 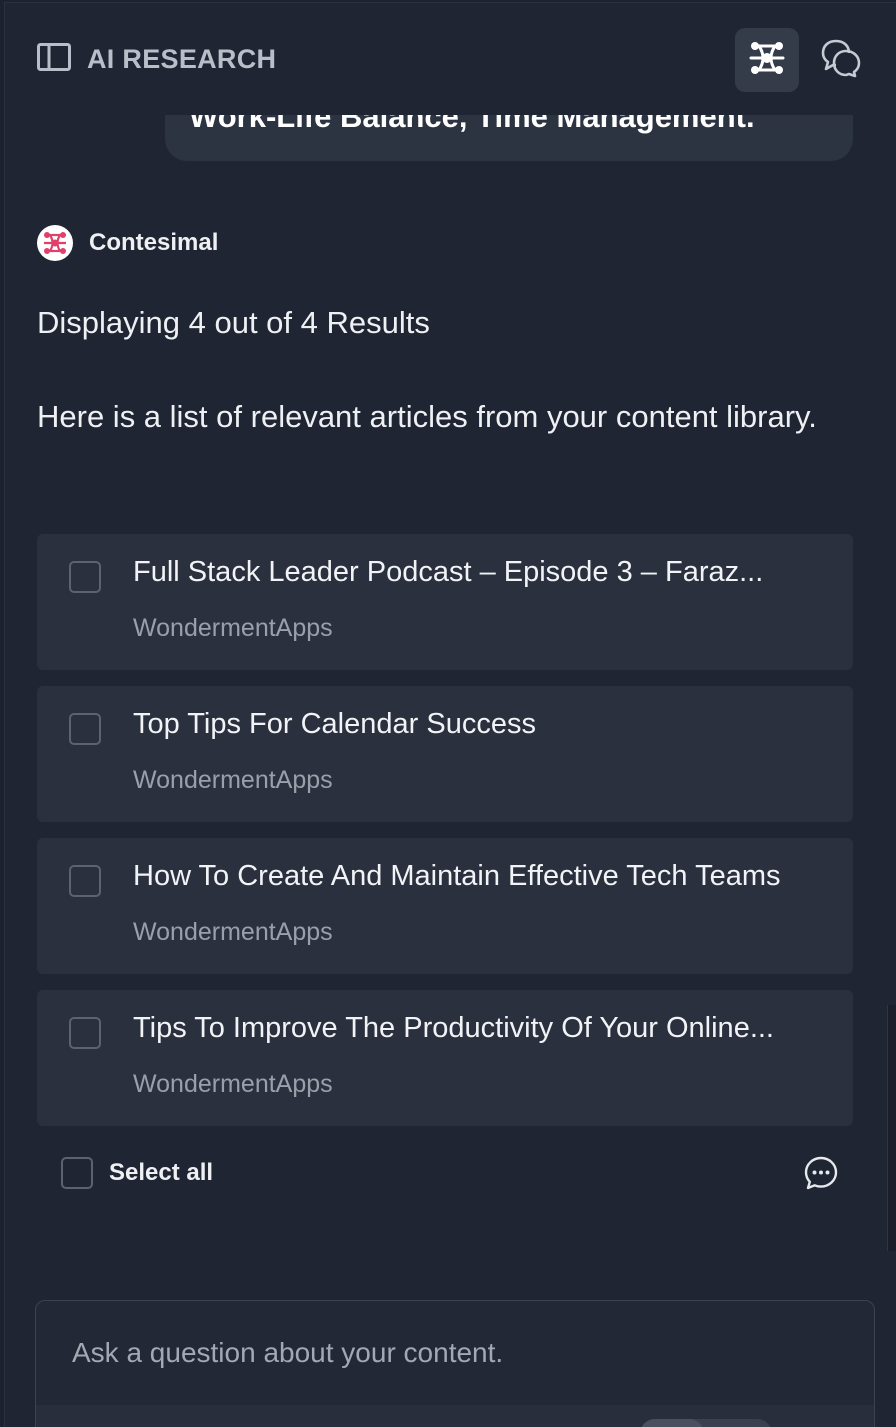 I want to click on result-title: Top Tips For Calendar Success, so click(x=334, y=724).